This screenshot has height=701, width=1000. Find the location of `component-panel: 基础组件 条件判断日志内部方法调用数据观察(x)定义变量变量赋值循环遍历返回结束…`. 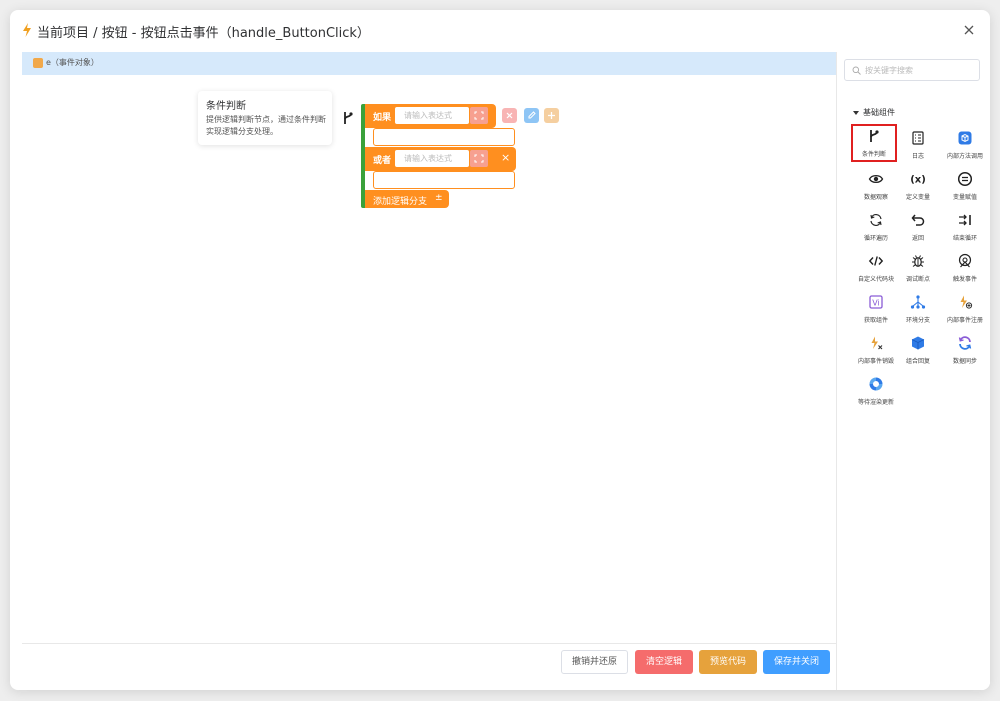

component-panel: 基础组件 条件判断日志内部方法调用数据观察(x)定义变量变量赋值循环遍历返回结束… is located at coordinates (913, 371).